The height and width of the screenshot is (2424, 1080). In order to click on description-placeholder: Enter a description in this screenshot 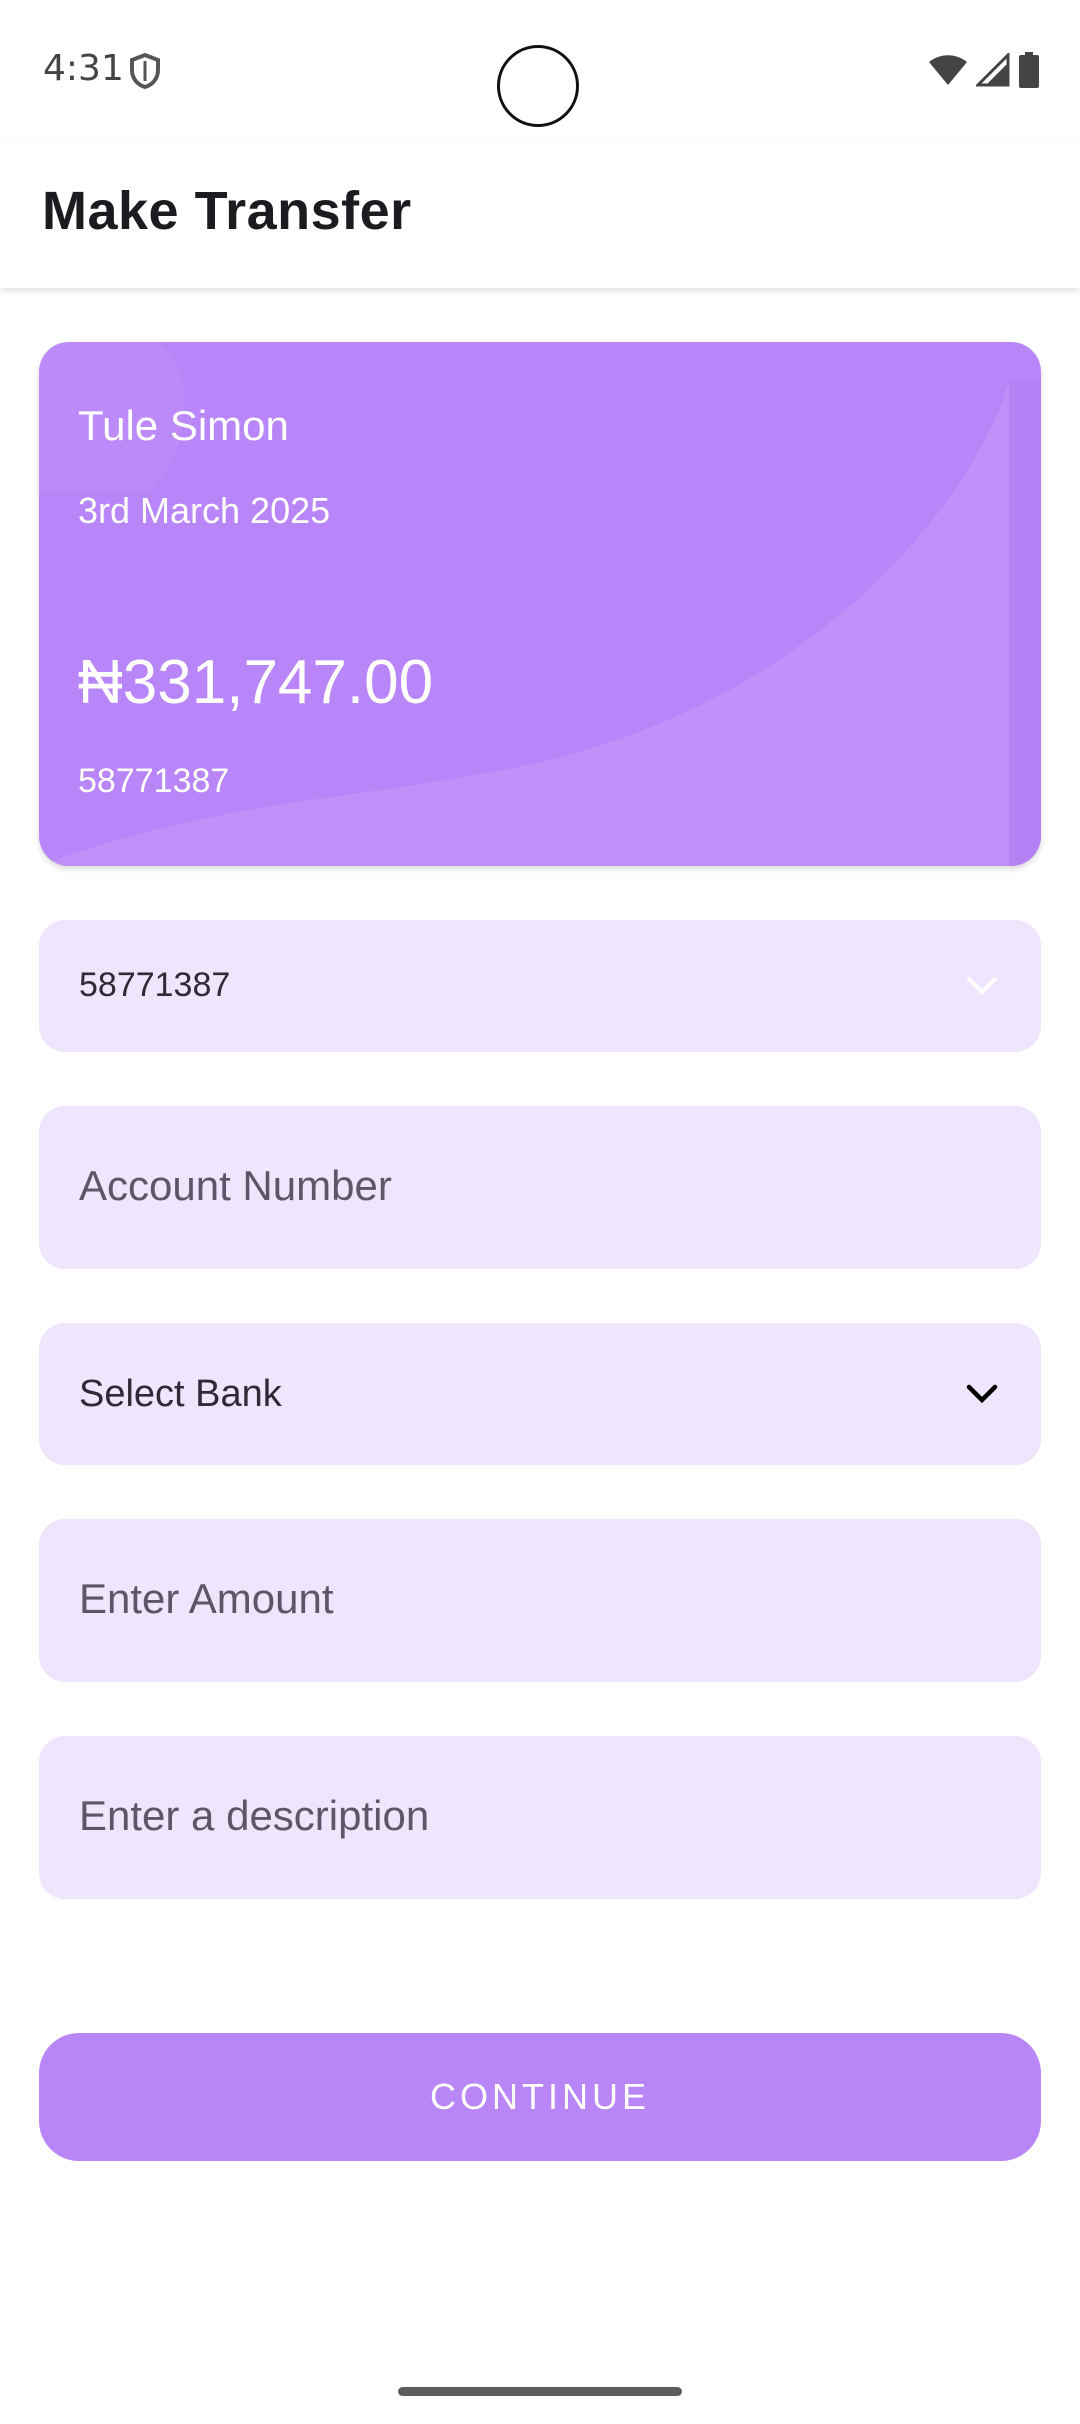, I will do `click(254, 1815)`.